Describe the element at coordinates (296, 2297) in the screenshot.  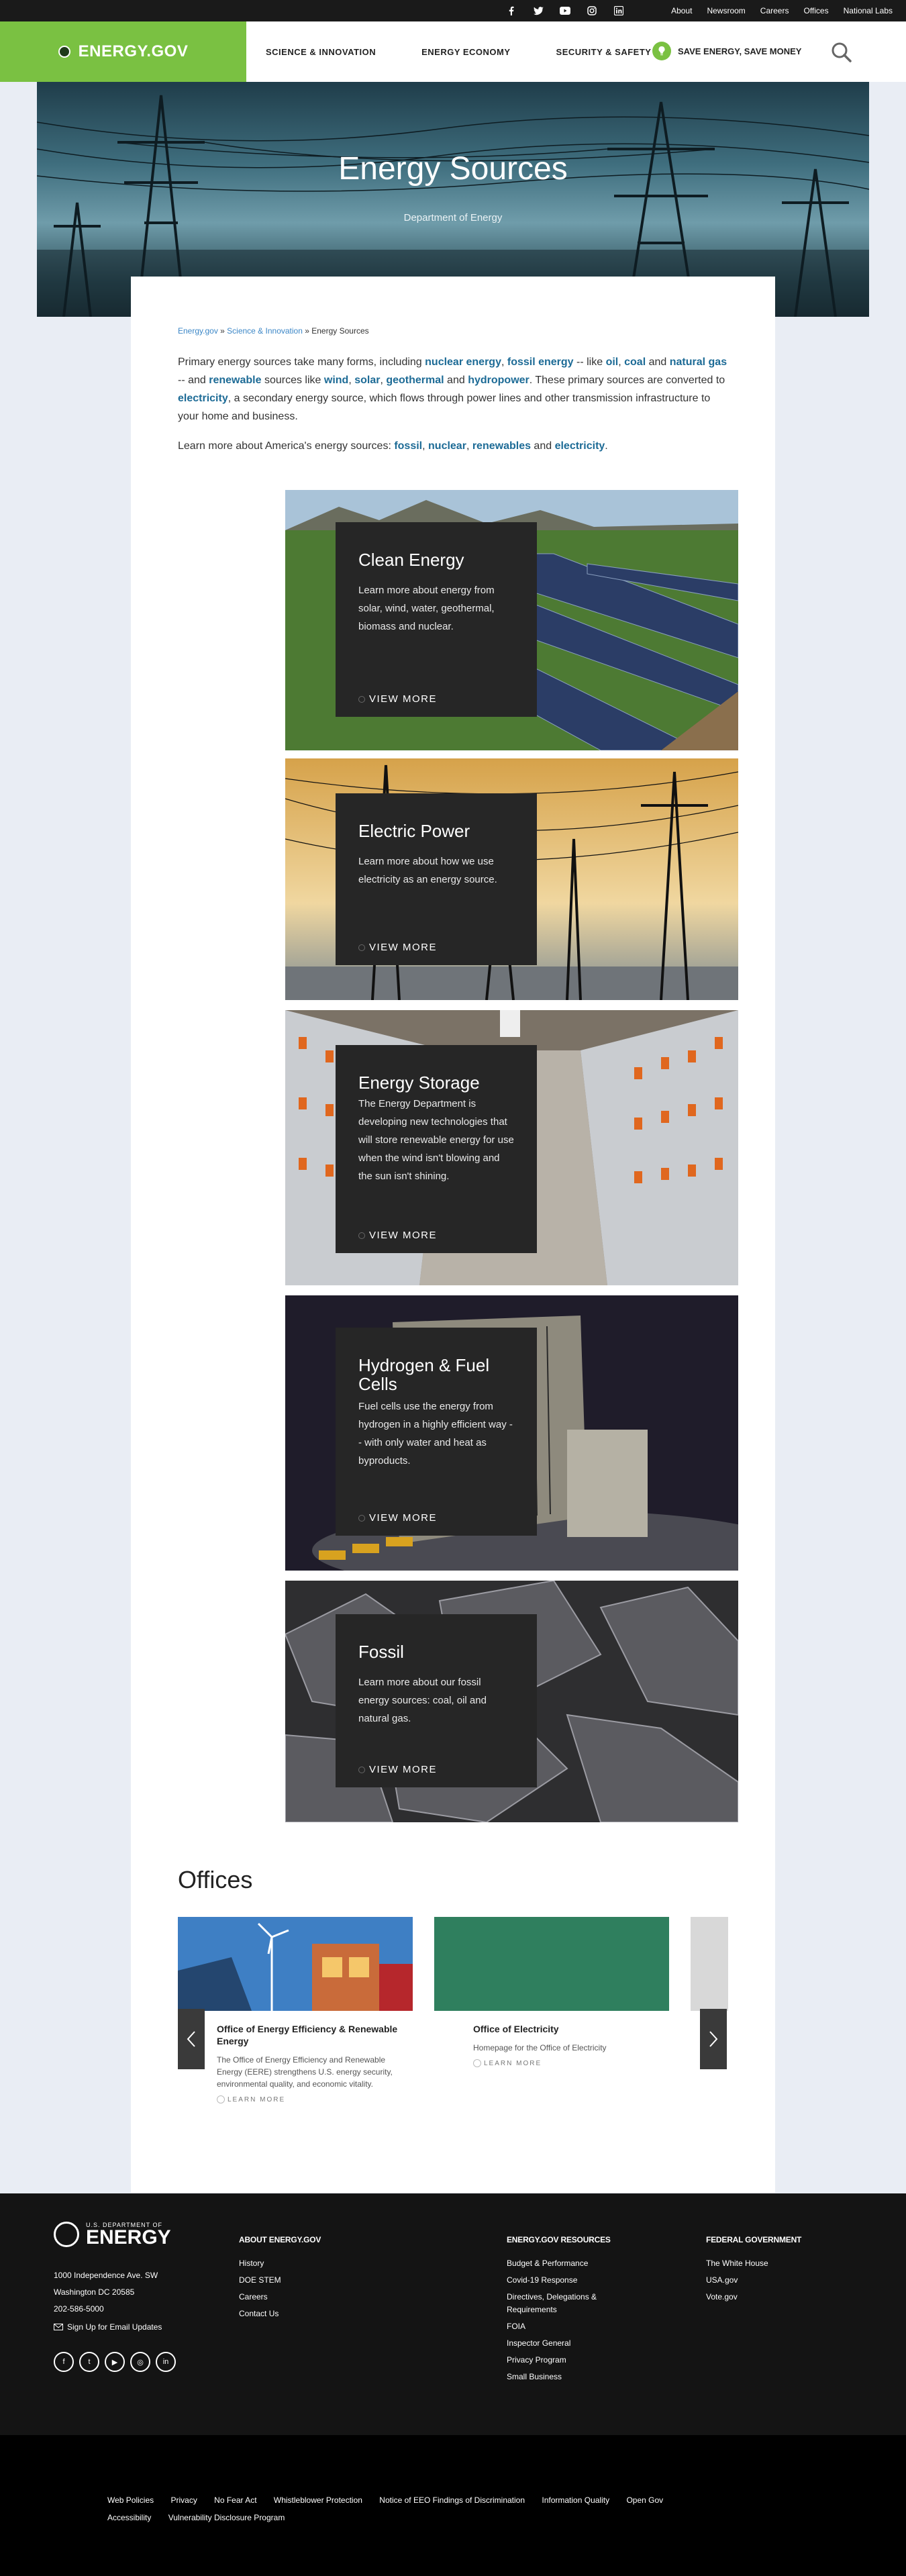
I see `footer-link: Careers` at that location.